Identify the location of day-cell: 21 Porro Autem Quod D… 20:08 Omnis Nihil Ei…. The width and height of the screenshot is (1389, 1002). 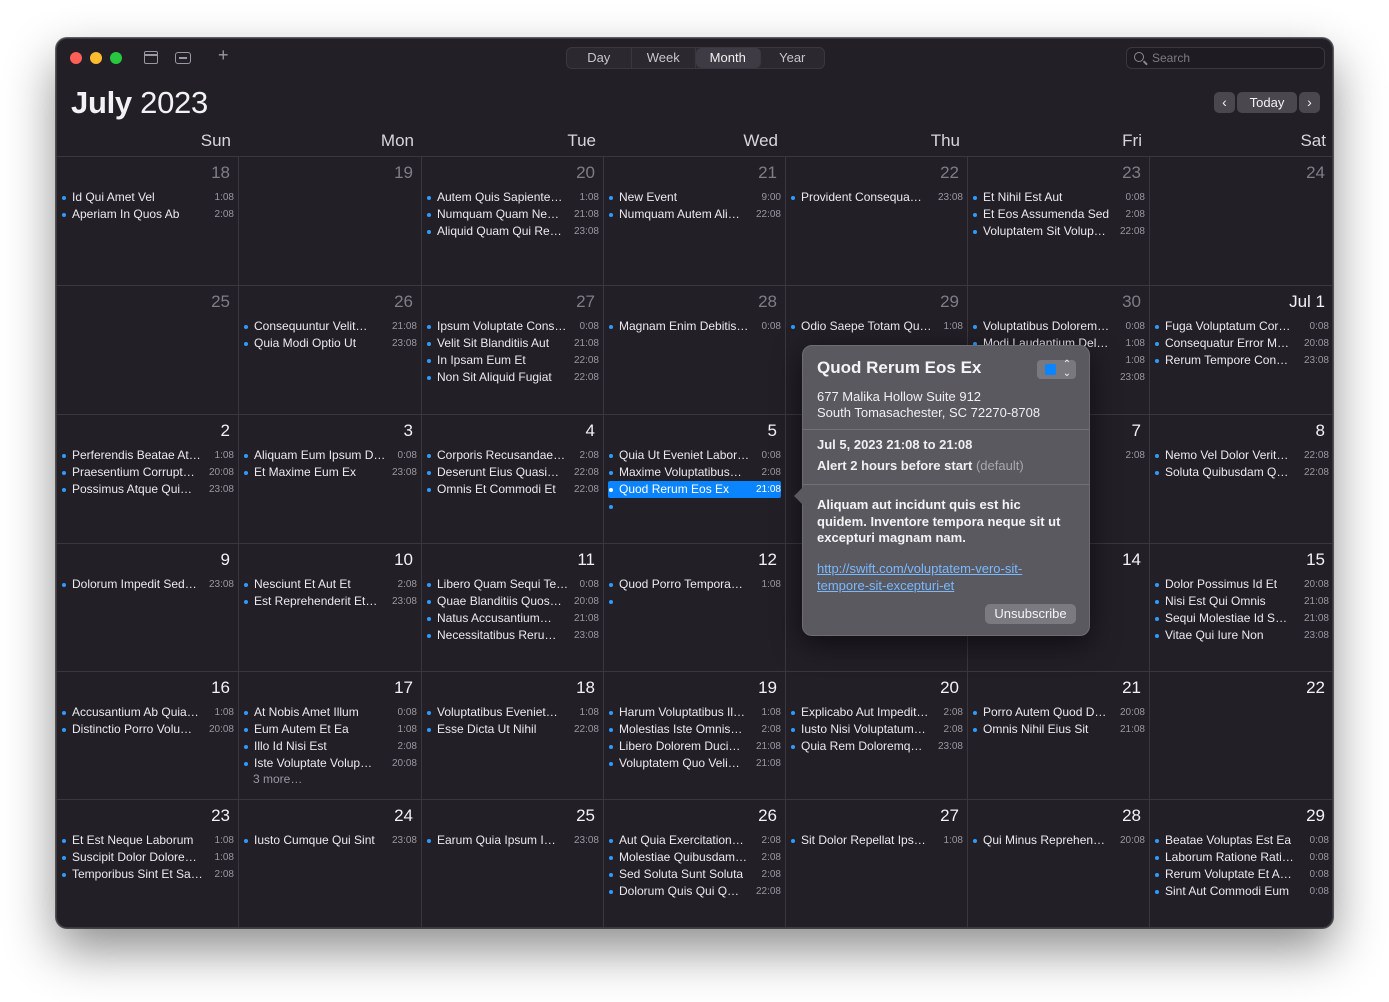
(1059, 736).